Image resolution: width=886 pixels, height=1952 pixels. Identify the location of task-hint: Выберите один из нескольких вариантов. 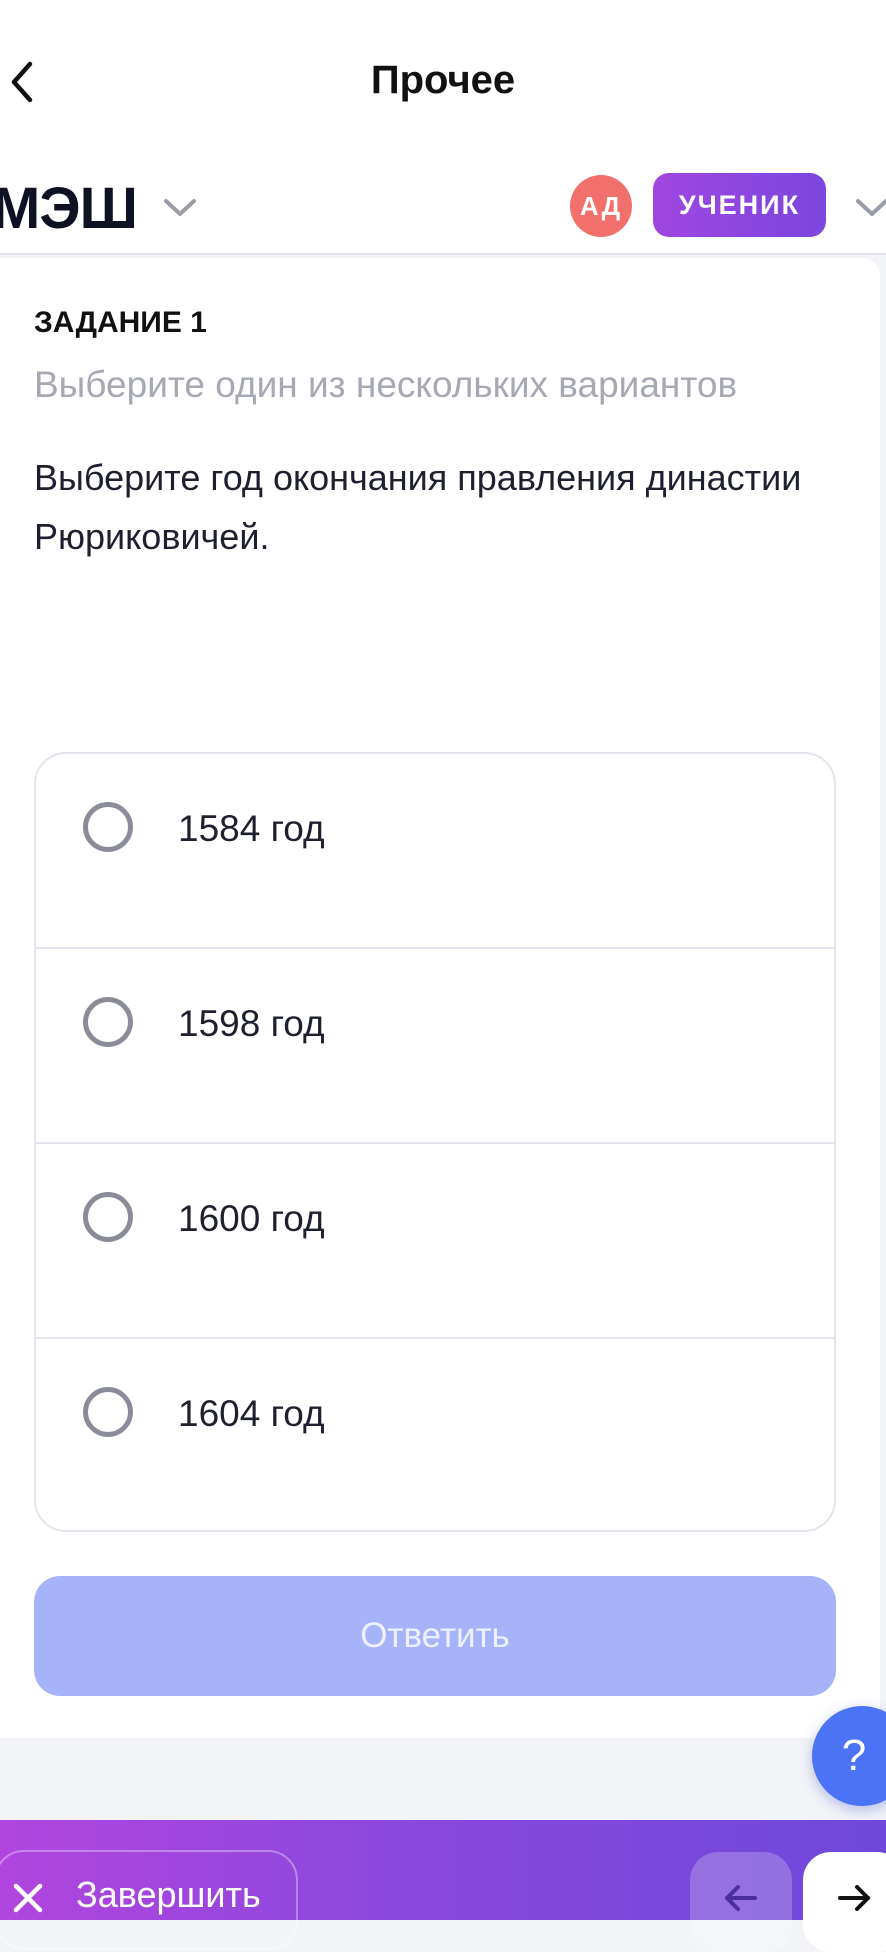
(386, 384).